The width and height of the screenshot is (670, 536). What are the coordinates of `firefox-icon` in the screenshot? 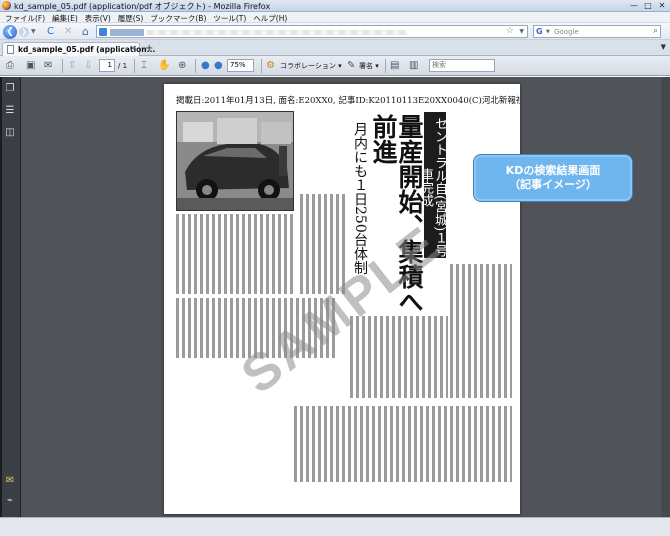 It's located at (6, 5).